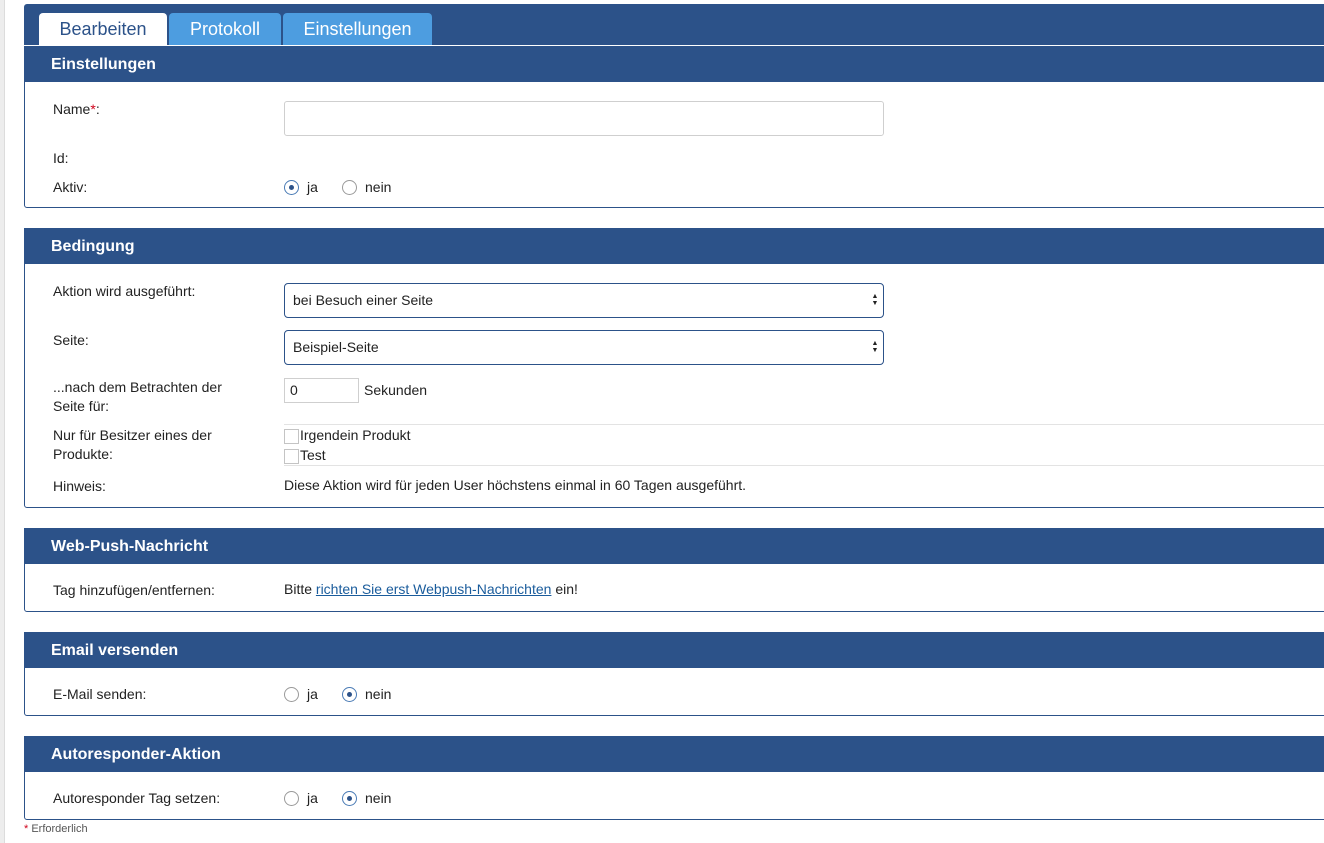 The image size is (1324, 843). What do you see at coordinates (291, 187) in the screenshot?
I see `active-yes-radio` at bounding box center [291, 187].